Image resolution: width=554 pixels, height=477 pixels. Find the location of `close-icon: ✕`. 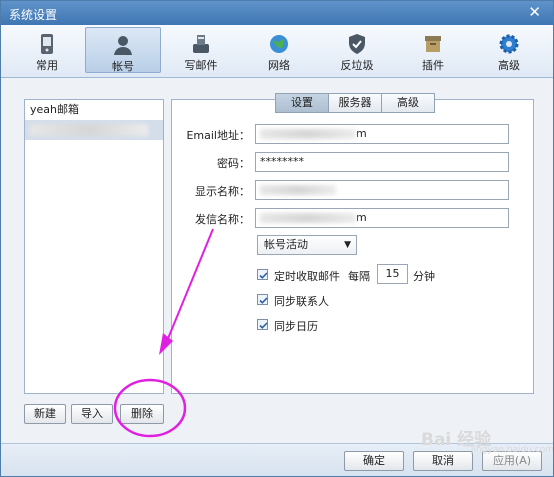

close-icon: ✕ is located at coordinates (534, 12).